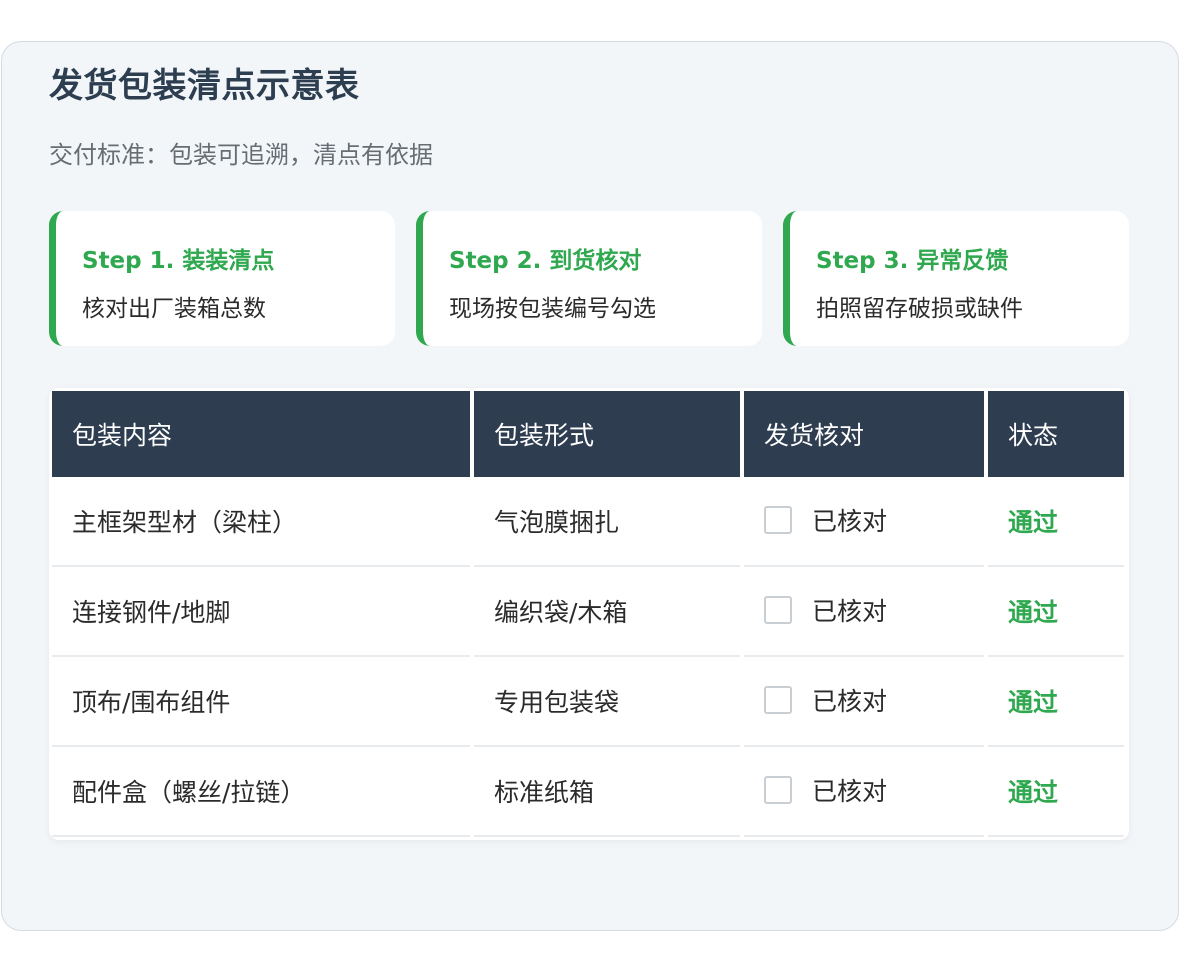 This screenshot has height=968, width=1180. Describe the element at coordinates (607, 612) in the screenshot. I see `cell-form: 编织袋/木箱` at that location.